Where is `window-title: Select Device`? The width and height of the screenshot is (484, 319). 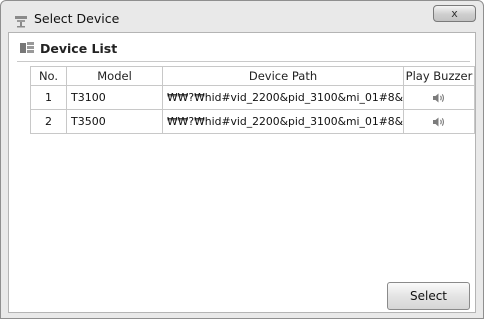
window-title: Select Device is located at coordinates (77, 18).